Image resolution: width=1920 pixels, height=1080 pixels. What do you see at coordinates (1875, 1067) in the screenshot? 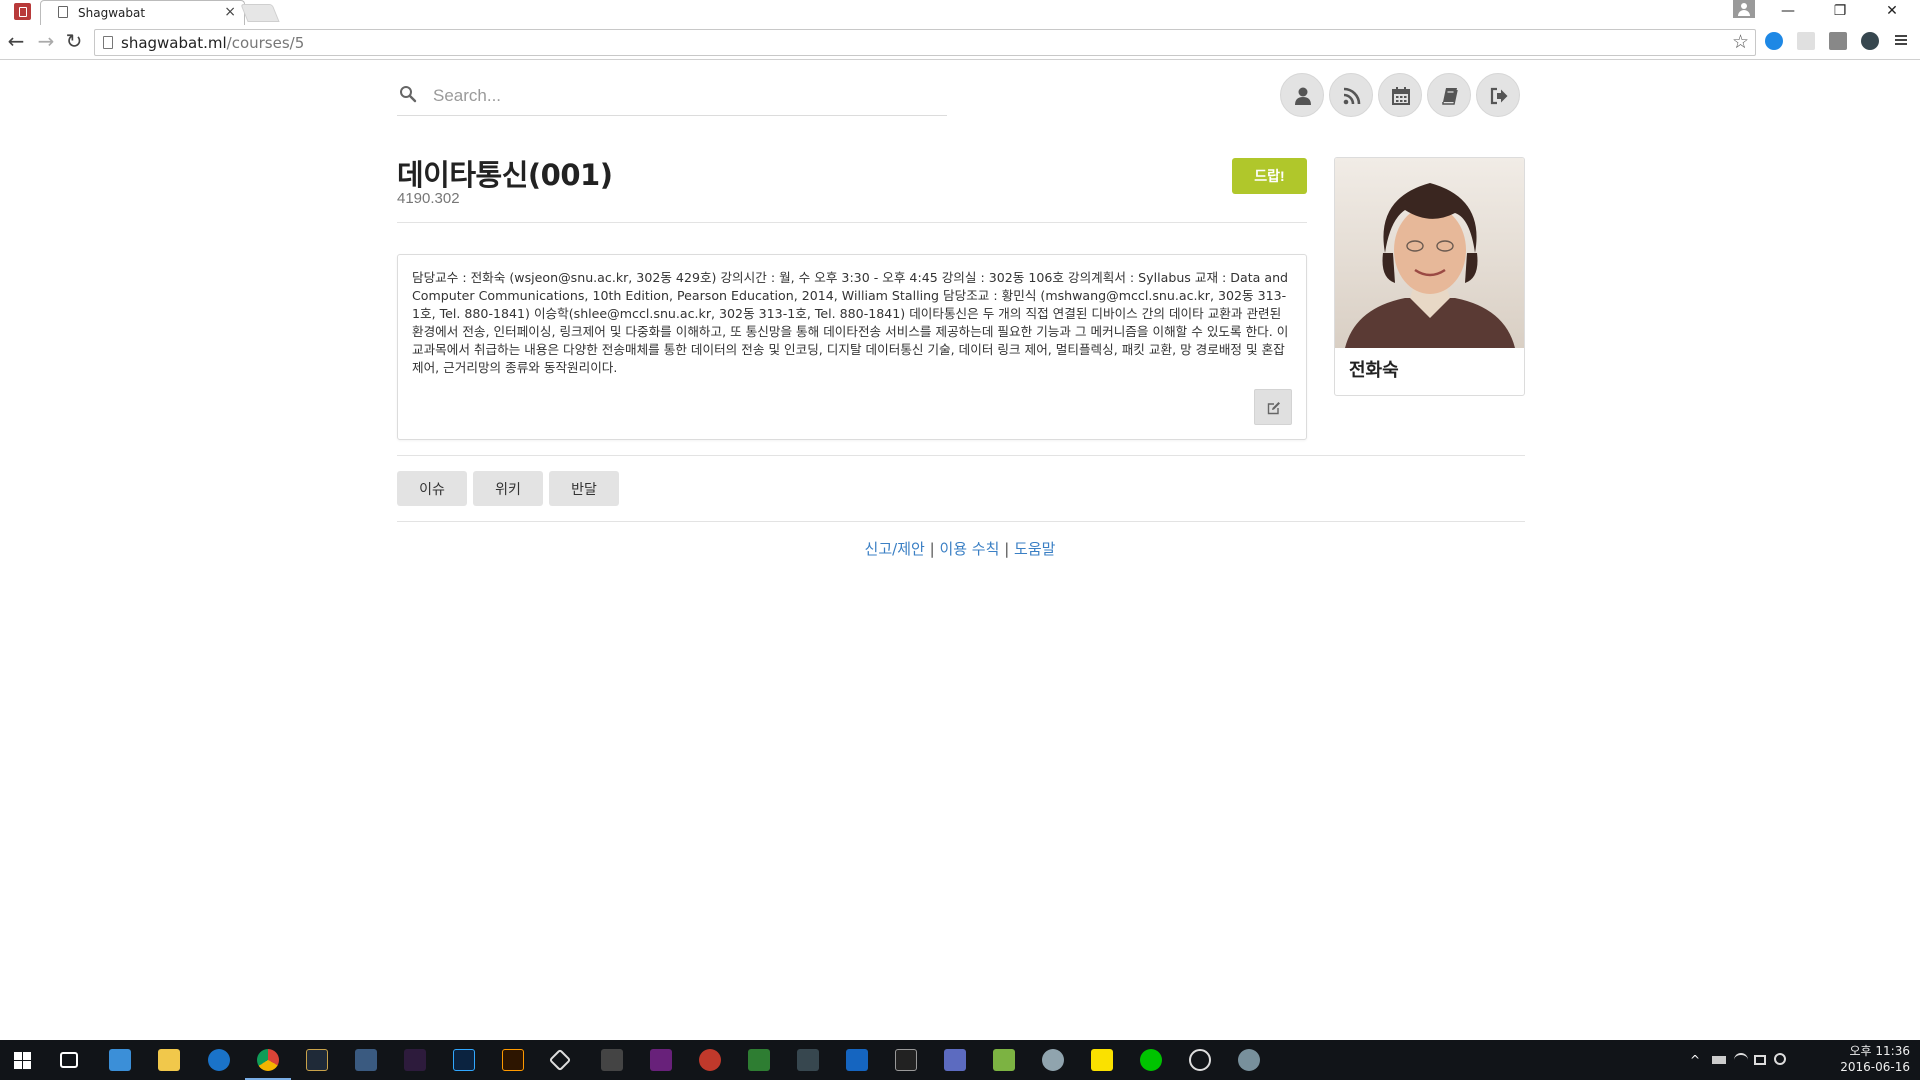
I see `clock-date: 2016-06-16` at bounding box center [1875, 1067].